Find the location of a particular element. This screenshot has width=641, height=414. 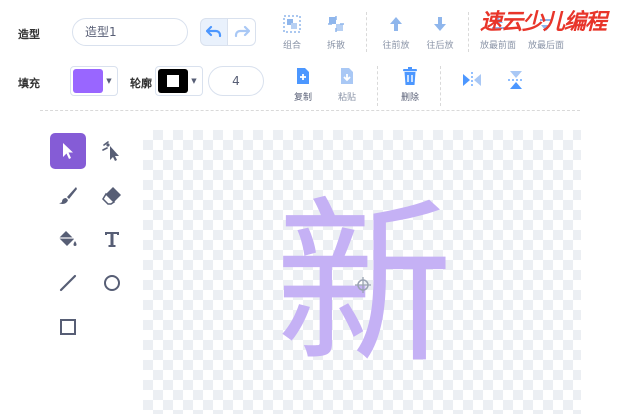

paint-bucket-icon is located at coordinates (68, 238).